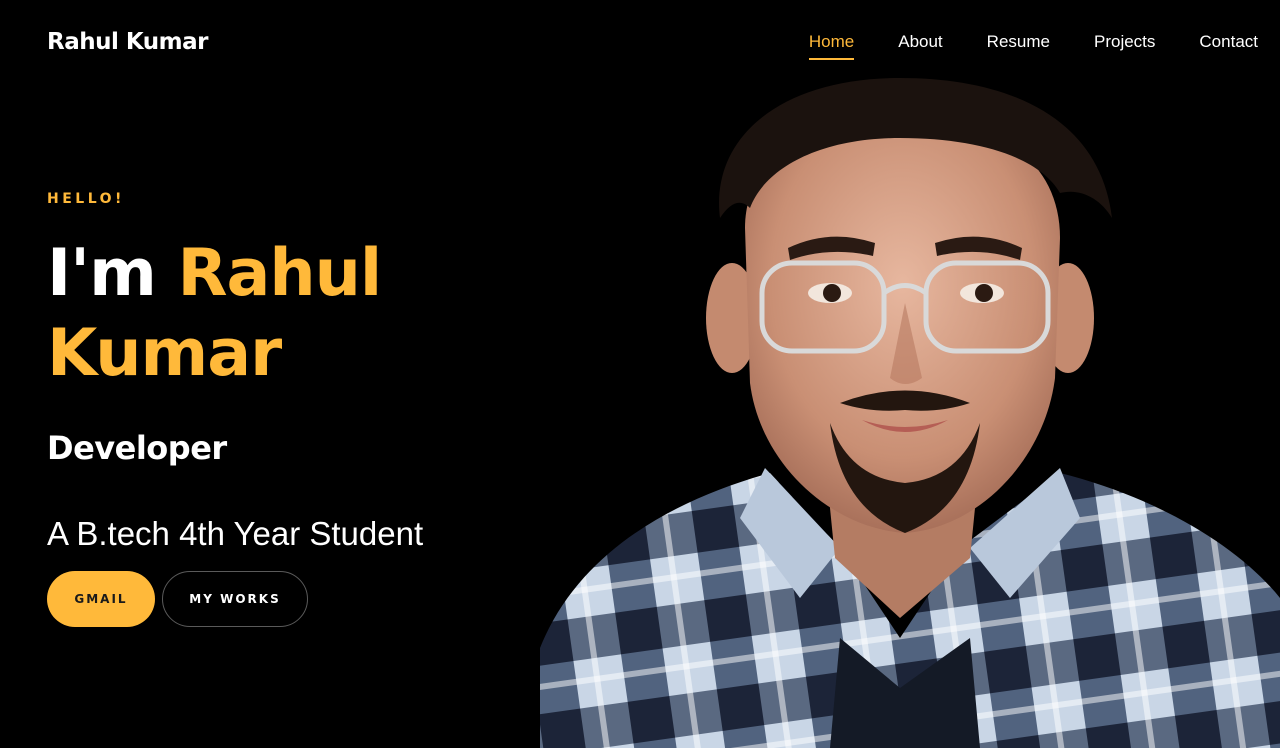 This screenshot has height=748, width=1280. What do you see at coordinates (831, 45) in the screenshot?
I see `nav-home: Home` at bounding box center [831, 45].